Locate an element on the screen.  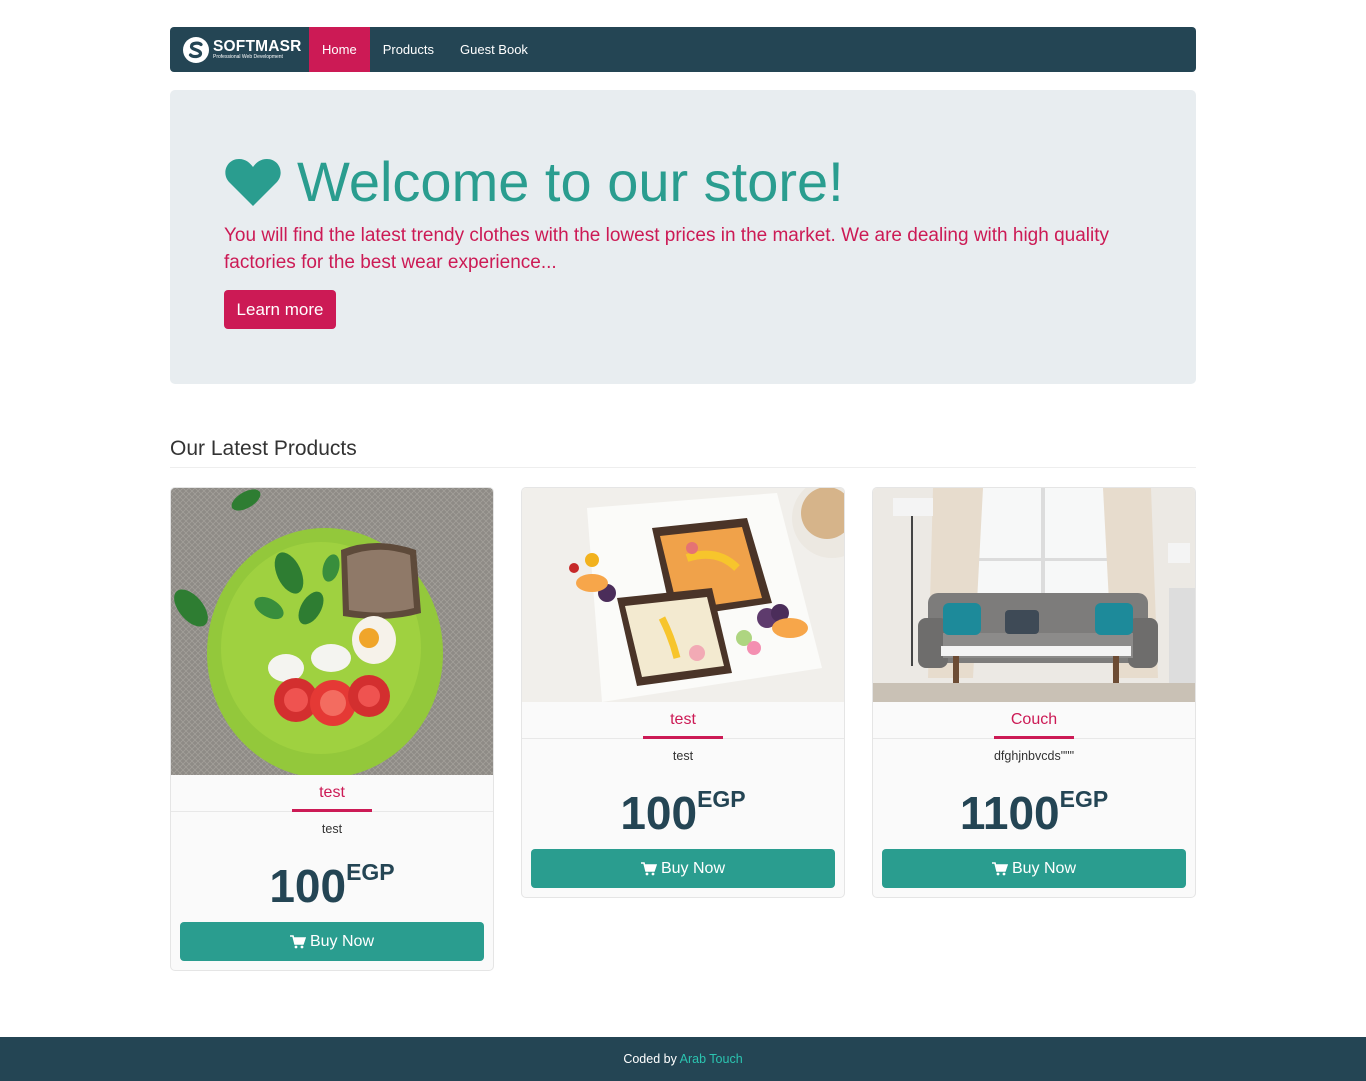
nav-item-products: Products is located at coordinates (408, 49).